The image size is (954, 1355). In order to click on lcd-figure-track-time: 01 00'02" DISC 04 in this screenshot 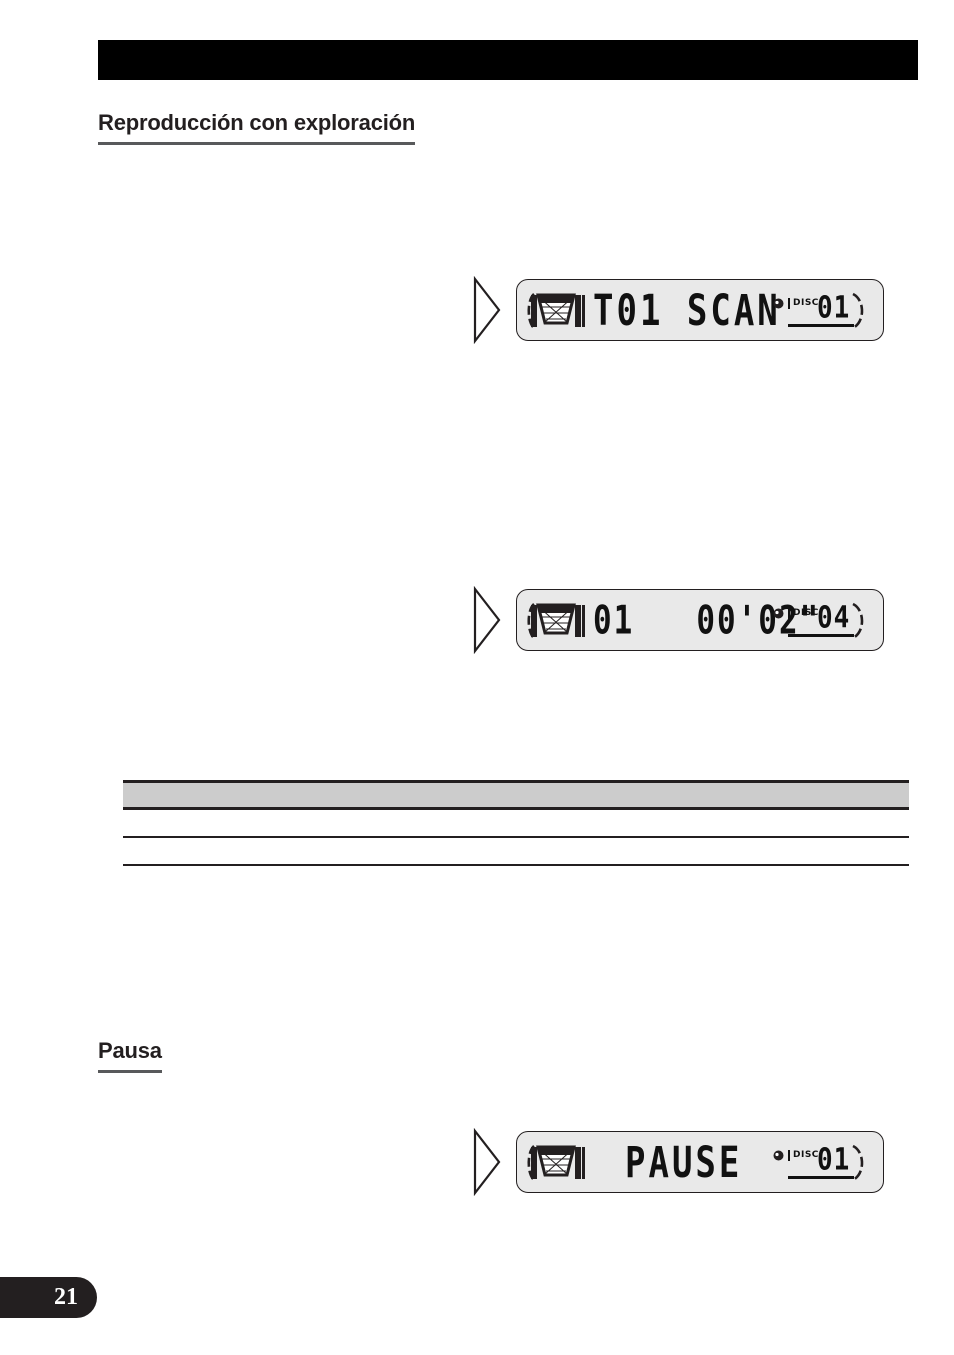, I will do `click(678, 620)`.